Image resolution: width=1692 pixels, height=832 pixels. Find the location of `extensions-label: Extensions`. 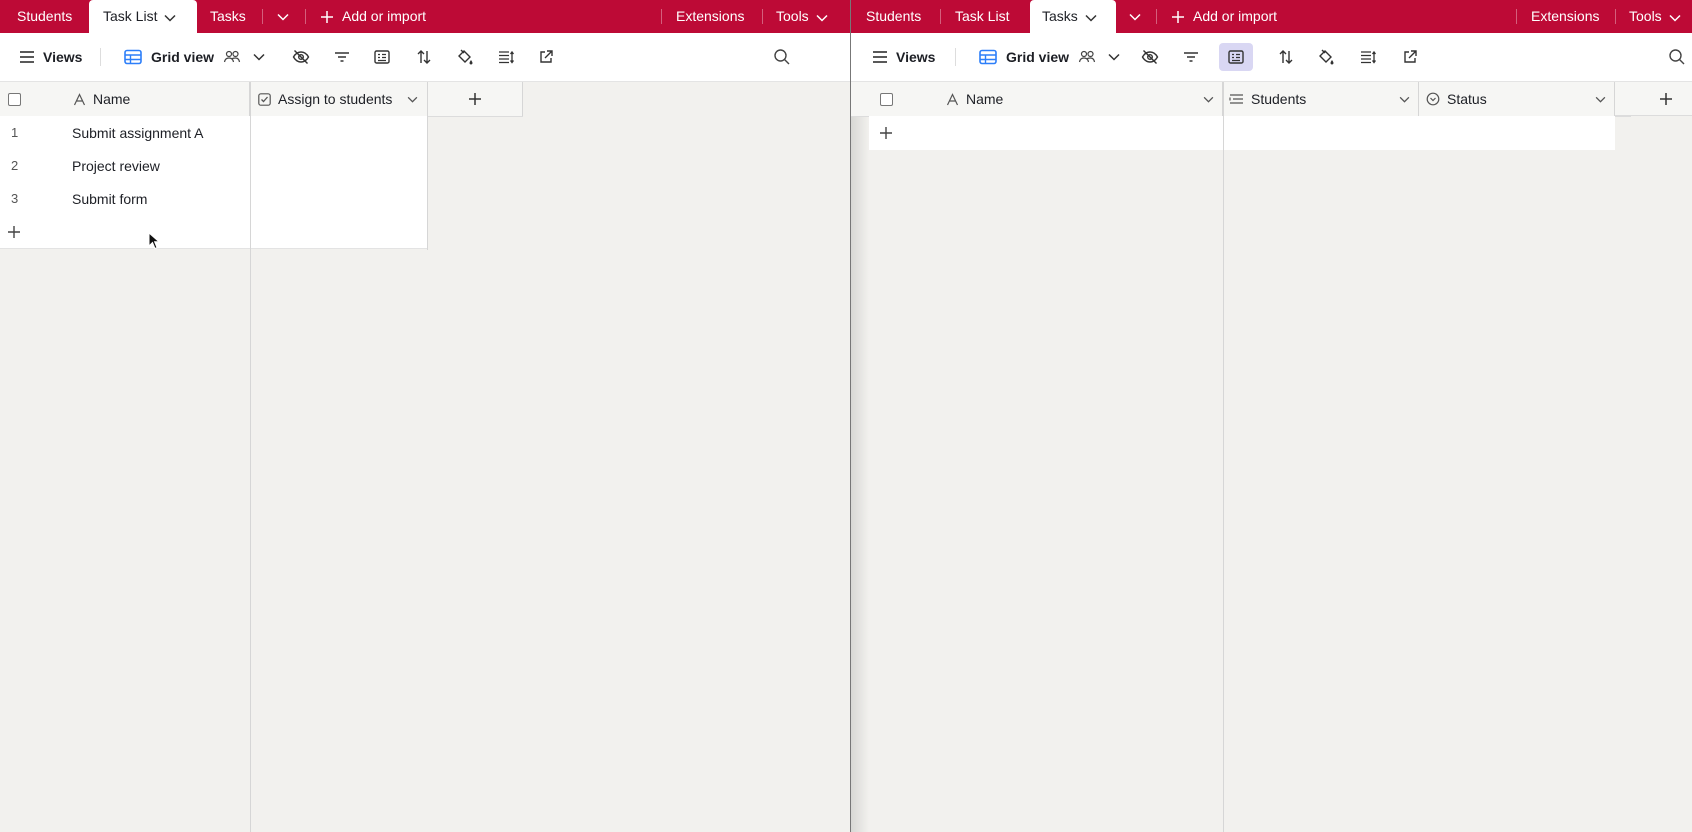

extensions-label: Extensions is located at coordinates (1565, 16).